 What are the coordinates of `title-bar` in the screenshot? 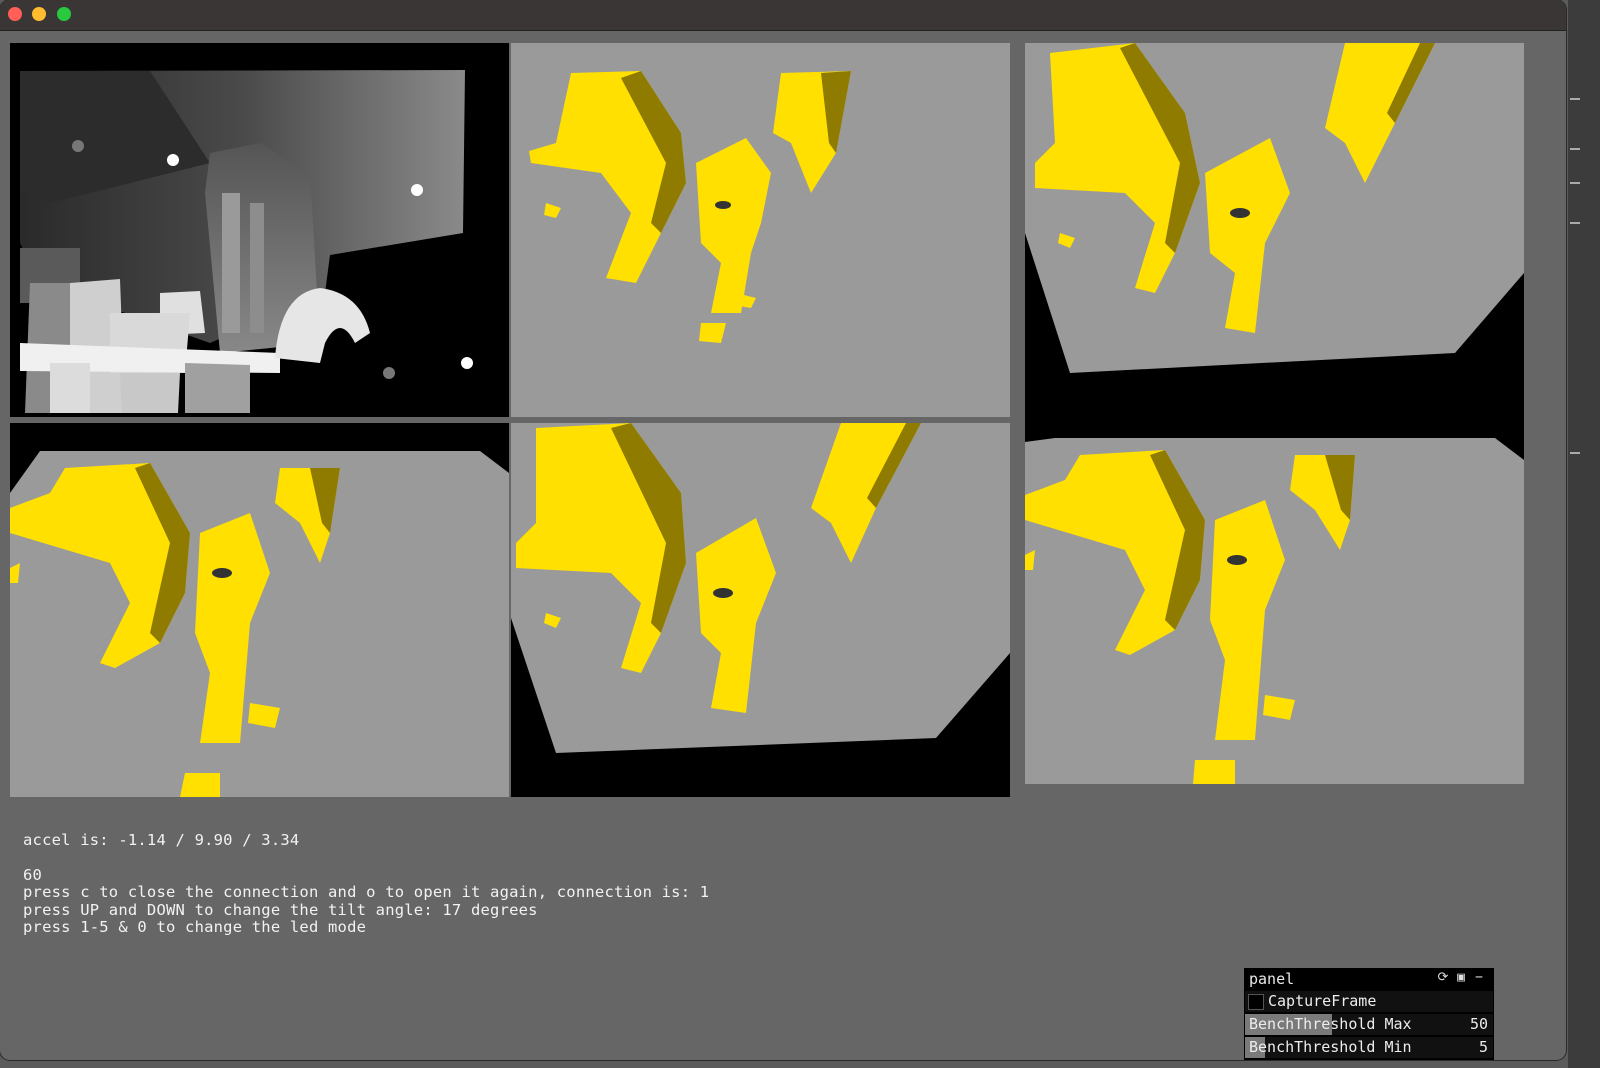 It's located at (783, 15).